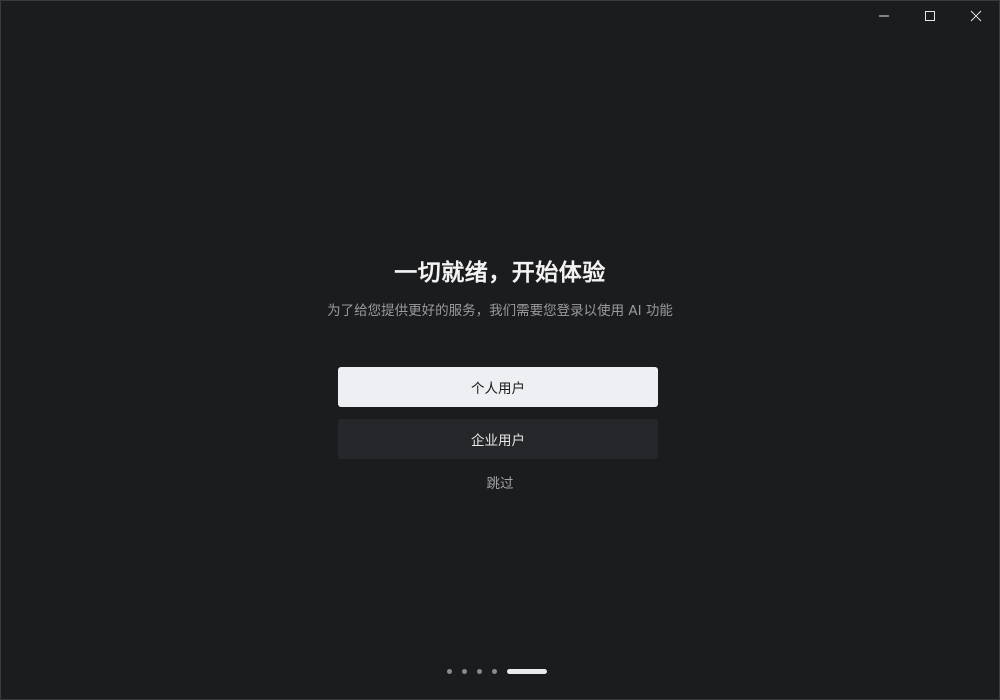 The height and width of the screenshot is (700, 1000). What do you see at coordinates (500, 311) in the screenshot?
I see `page-subtitle: 为了给您提供更好的服务，我们需要您登录以使用 AI 功能` at bounding box center [500, 311].